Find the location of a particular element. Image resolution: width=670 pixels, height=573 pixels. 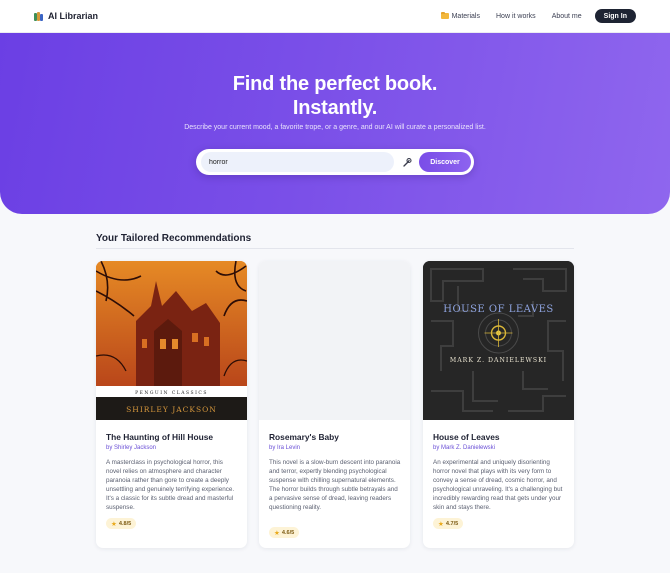

book-author: by Shirley Jackson is located at coordinates (131, 448).